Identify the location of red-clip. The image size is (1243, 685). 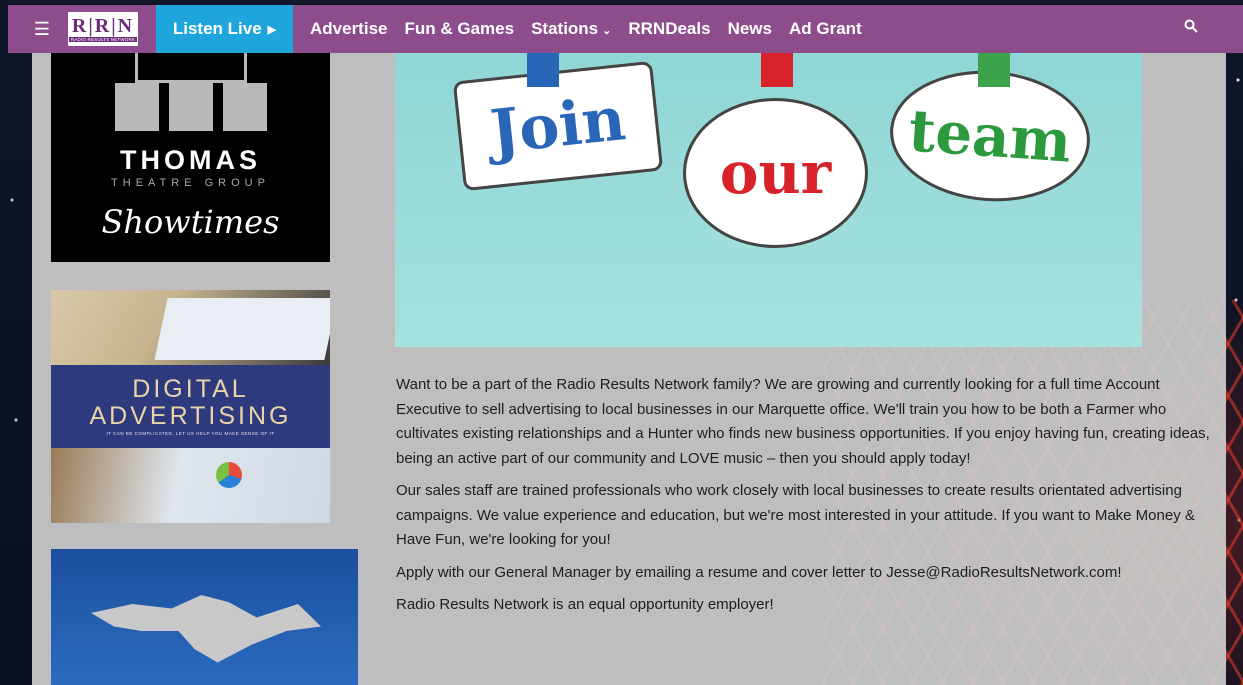
(777, 70).